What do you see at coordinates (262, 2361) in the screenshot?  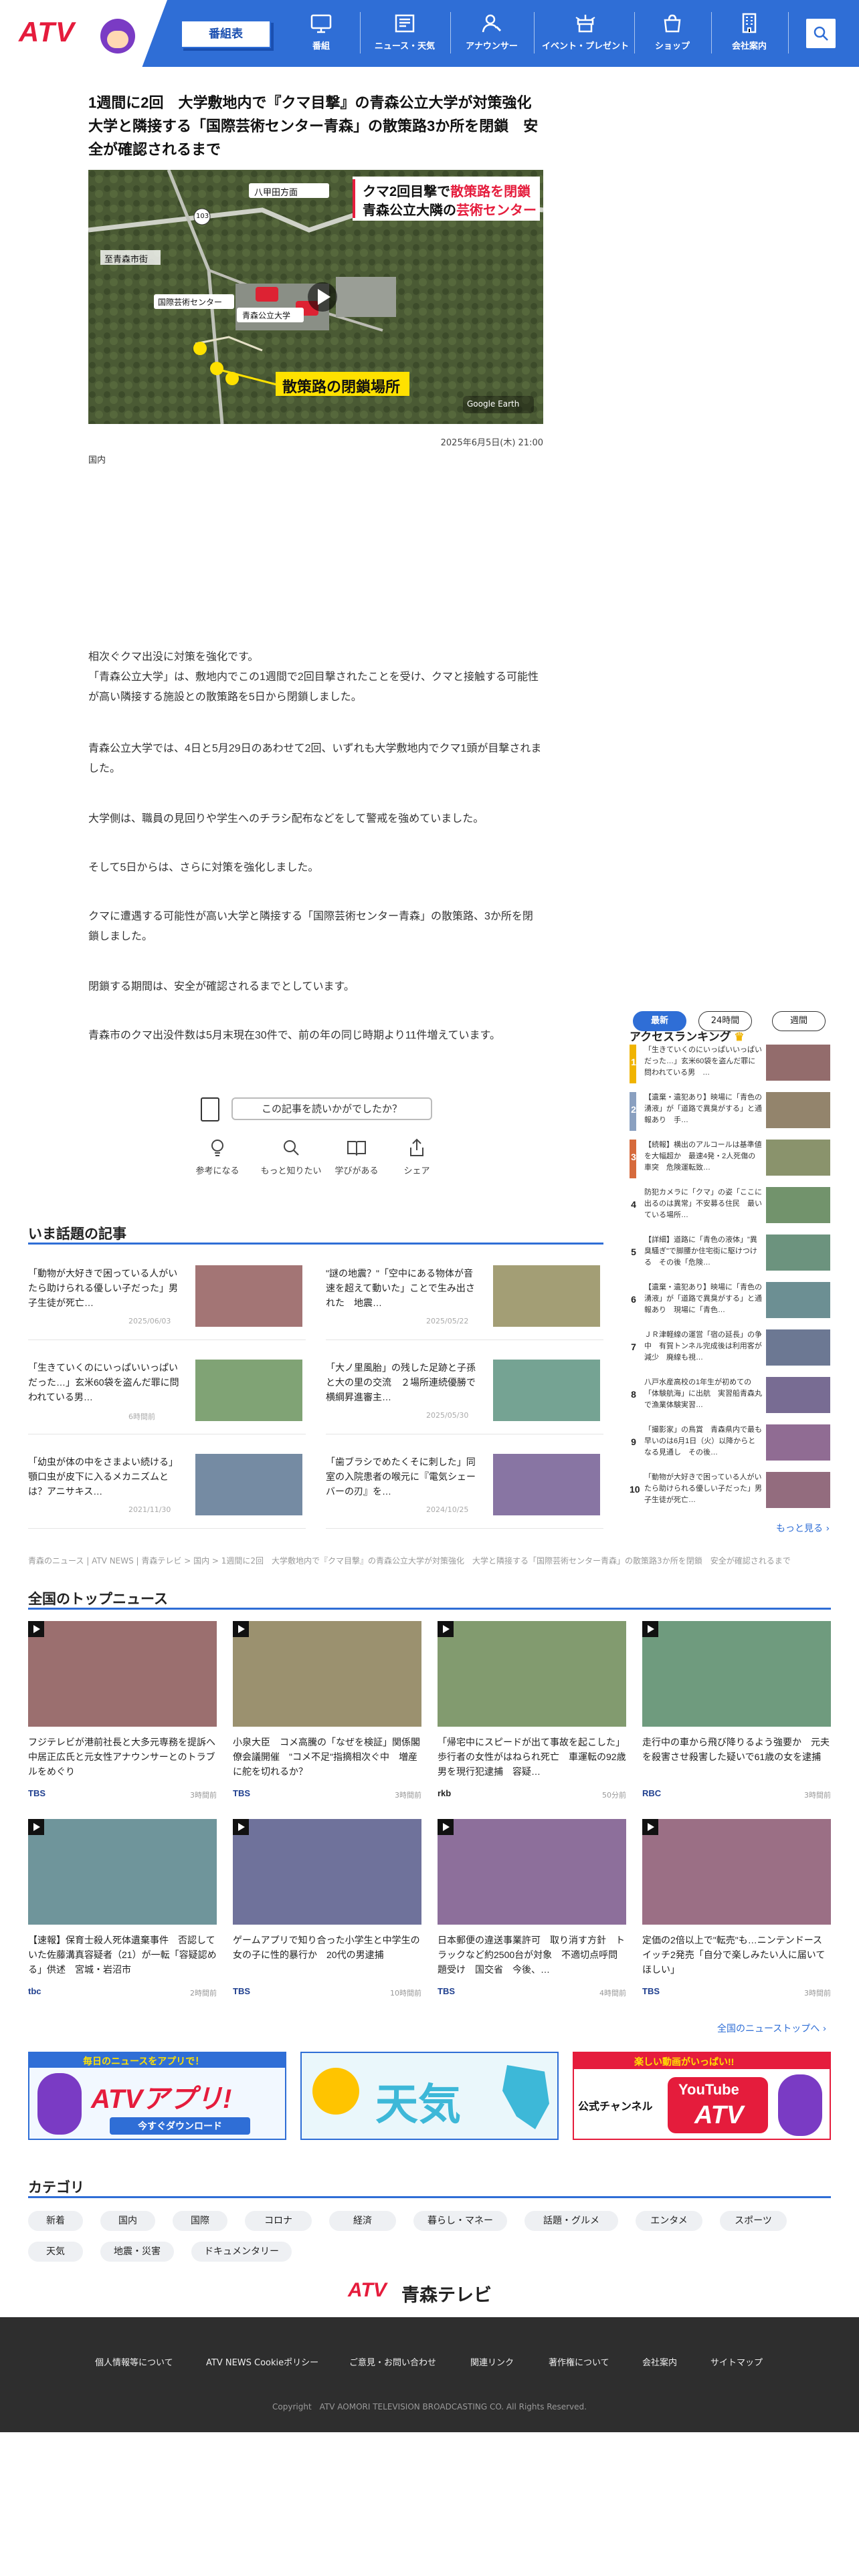 I see `footer-link: ATV NEWS Cookieポリシー` at bounding box center [262, 2361].